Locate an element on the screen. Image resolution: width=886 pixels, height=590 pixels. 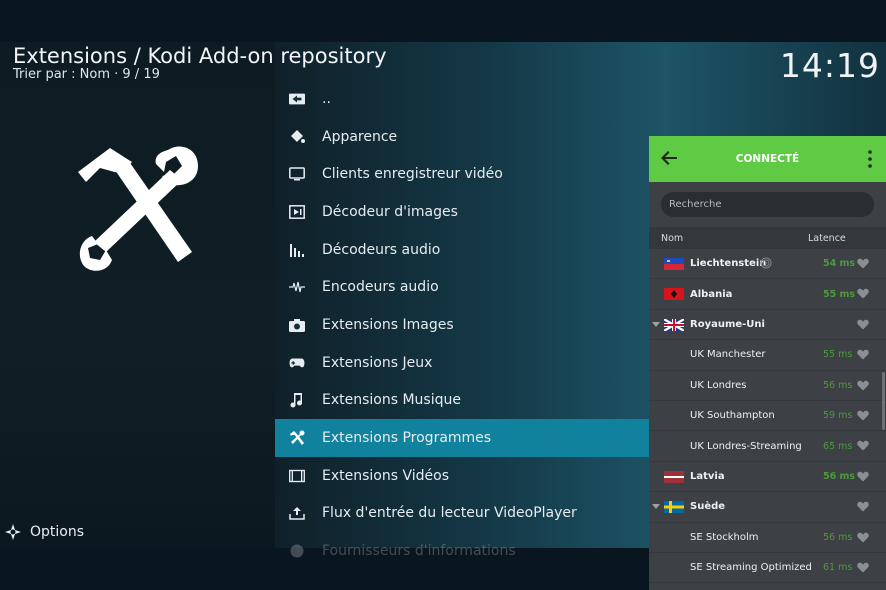
server-row-uk-londres: UK Londres 56 ms is located at coordinates (767, 386).